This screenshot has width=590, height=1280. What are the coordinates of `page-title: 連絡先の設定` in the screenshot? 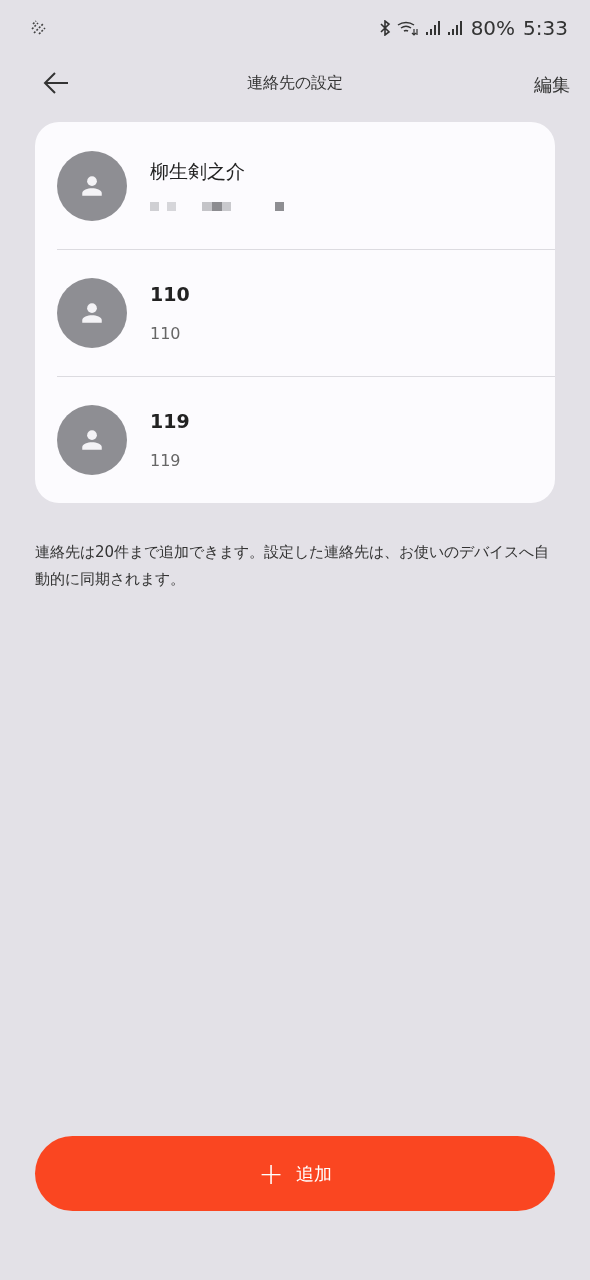 It's located at (295, 83).